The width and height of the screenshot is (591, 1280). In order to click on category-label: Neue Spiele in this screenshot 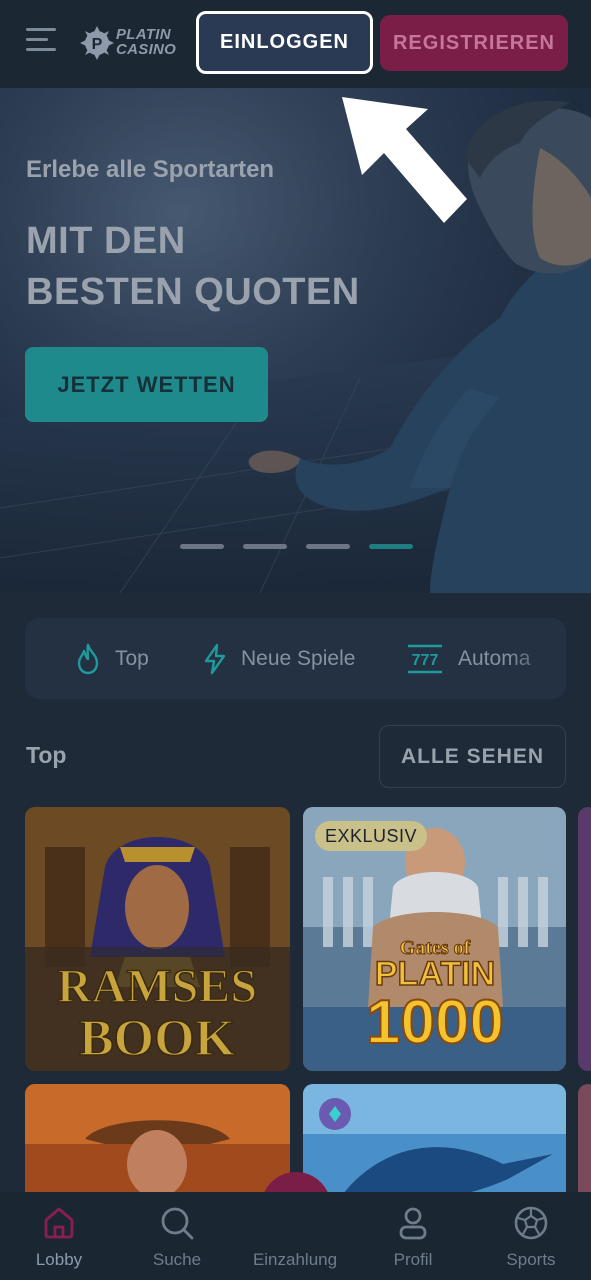, I will do `click(298, 658)`.